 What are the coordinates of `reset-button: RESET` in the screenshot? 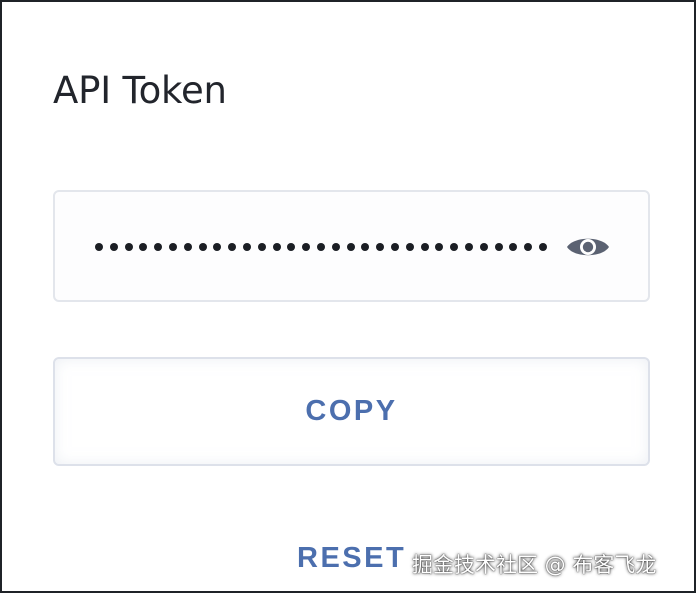 It's located at (351, 558).